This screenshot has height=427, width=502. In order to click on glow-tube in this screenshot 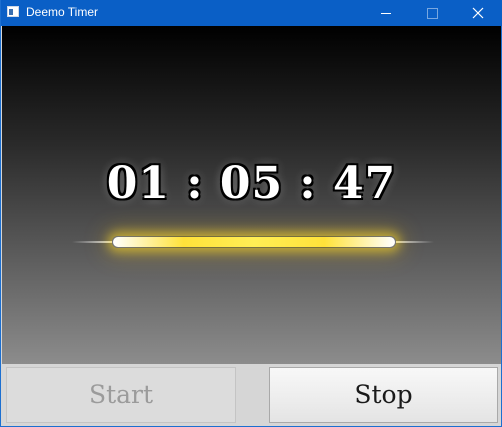, I will do `click(254, 242)`.